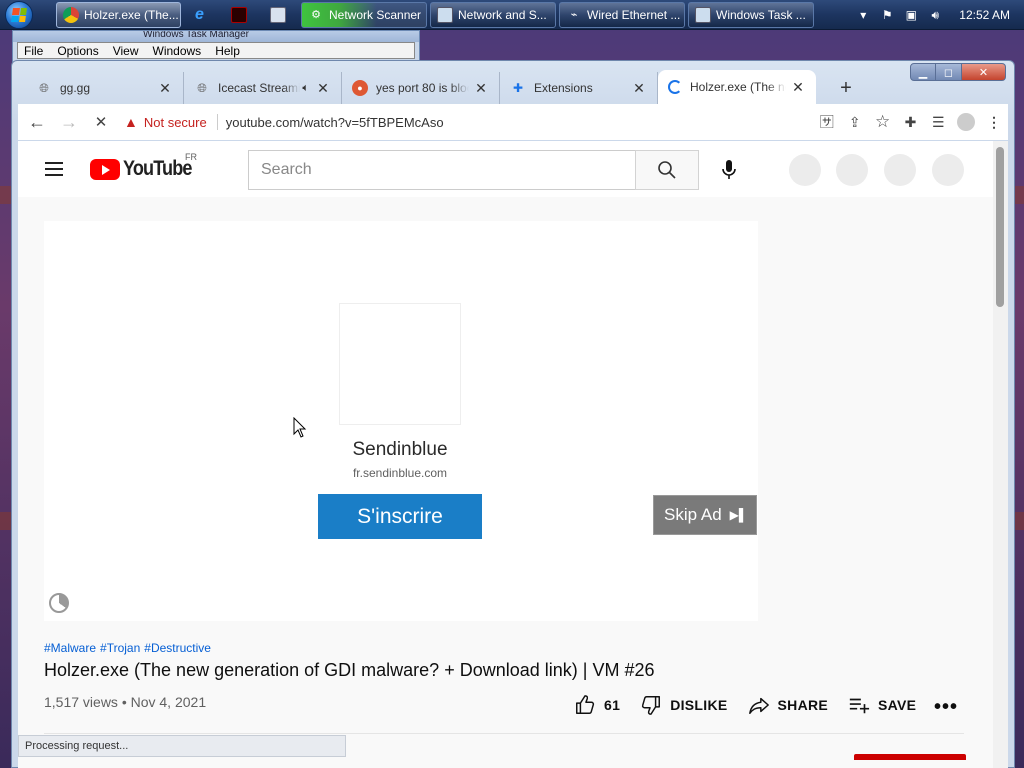 The height and width of the screenshot is (768, 1024). What do you see at coordinates (984, 15) in the screenshot?
I see `taskbar-clock: 12:52 AM` at bounding box center [984, 15].